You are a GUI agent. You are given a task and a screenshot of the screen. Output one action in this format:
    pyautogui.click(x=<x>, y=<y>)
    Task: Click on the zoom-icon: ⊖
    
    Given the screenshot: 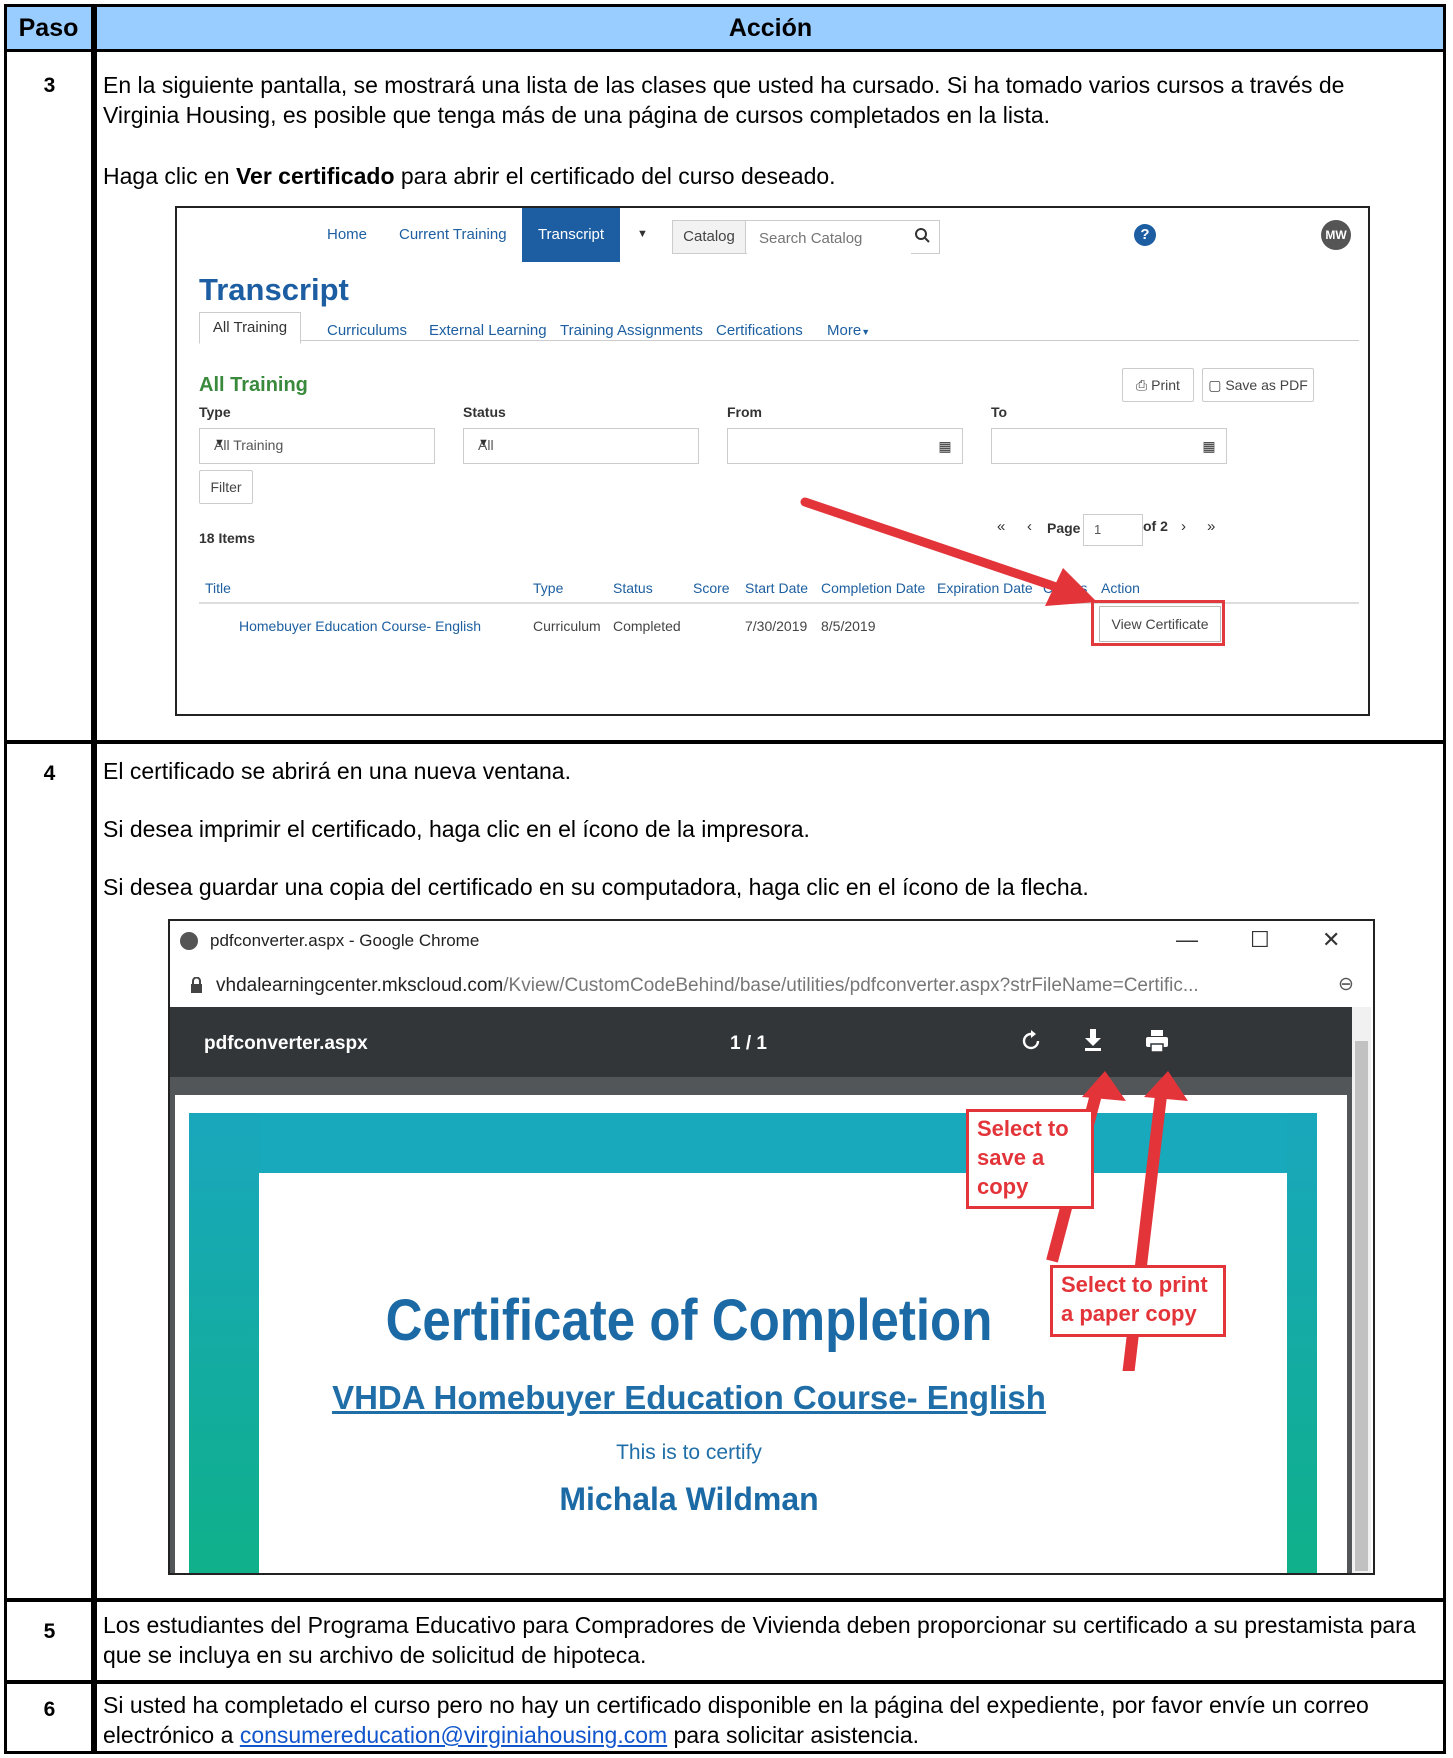 What is the action you would take?
    pyautogui.click(x=1346, y=984)
    